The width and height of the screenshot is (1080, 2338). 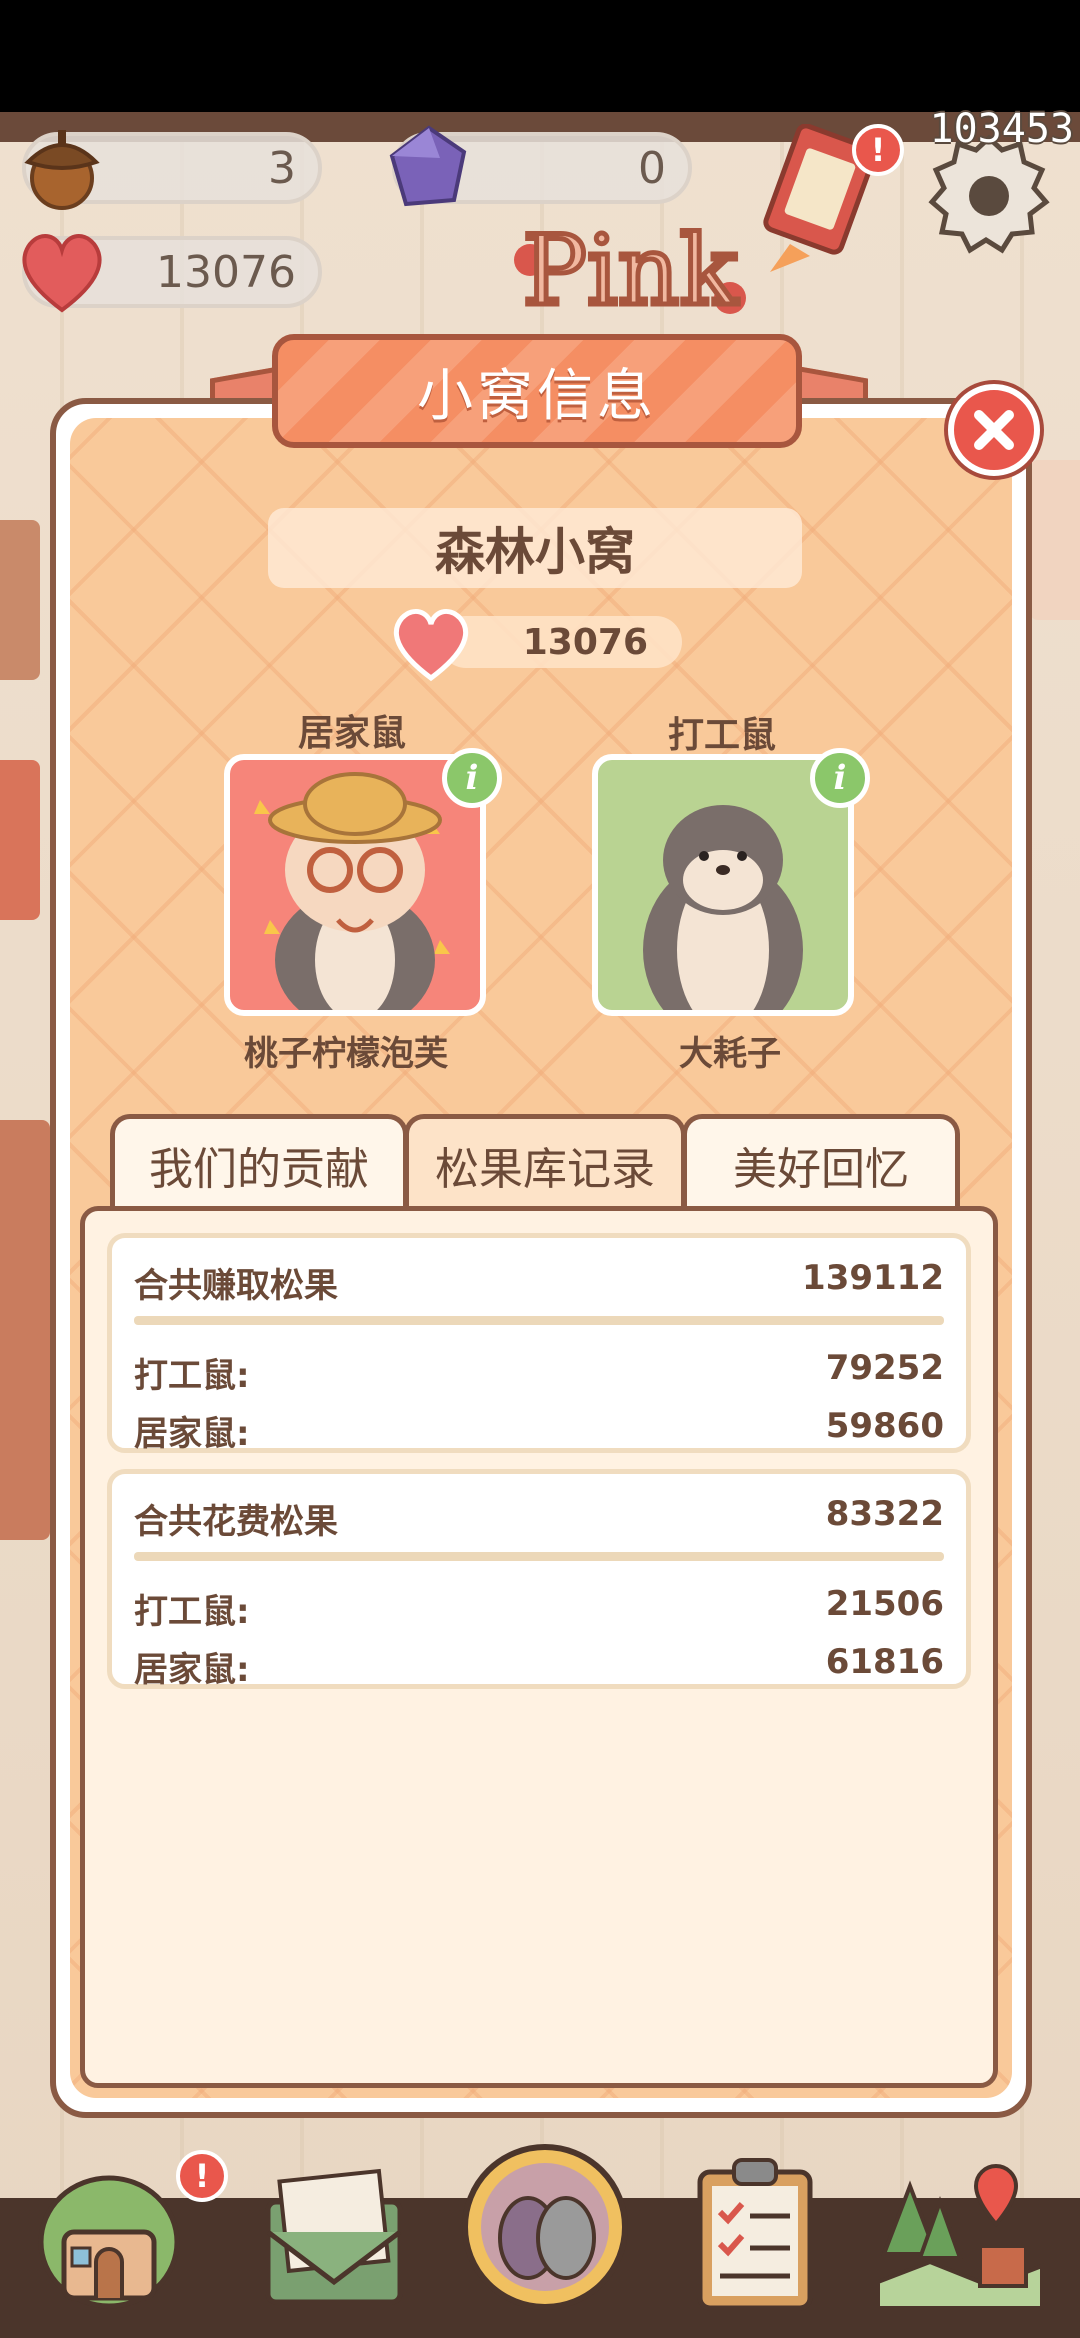 What do you see at coordinates (840, 778) in the screenshot?
I see `resident-info-button-work: i` at bounding box center [840, 778].